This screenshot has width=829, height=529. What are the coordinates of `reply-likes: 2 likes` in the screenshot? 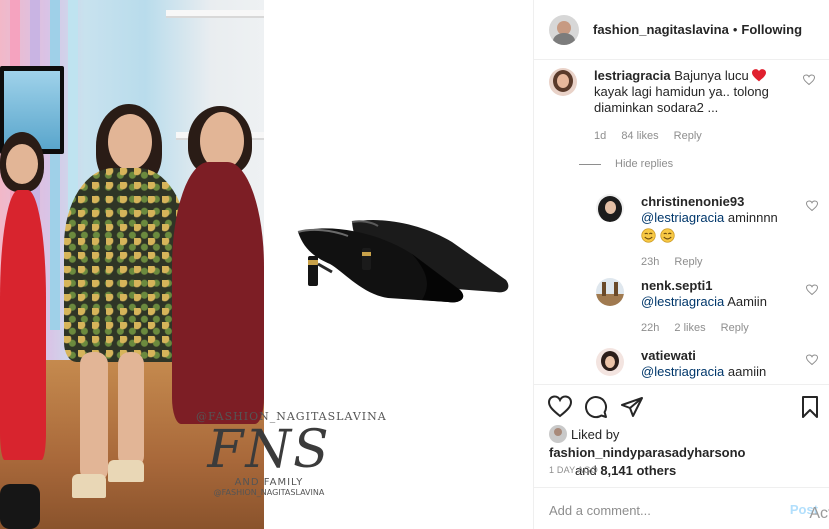 It's located at (689, 328).